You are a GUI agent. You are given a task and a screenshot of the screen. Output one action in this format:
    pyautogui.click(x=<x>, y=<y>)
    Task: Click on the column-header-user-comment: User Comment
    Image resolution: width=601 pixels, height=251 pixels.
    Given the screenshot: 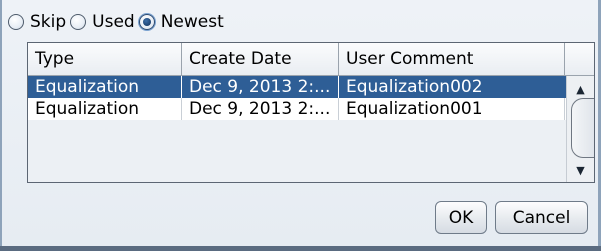 What is the action you would take?
    pyautogui.click(x=452, y=59)
    